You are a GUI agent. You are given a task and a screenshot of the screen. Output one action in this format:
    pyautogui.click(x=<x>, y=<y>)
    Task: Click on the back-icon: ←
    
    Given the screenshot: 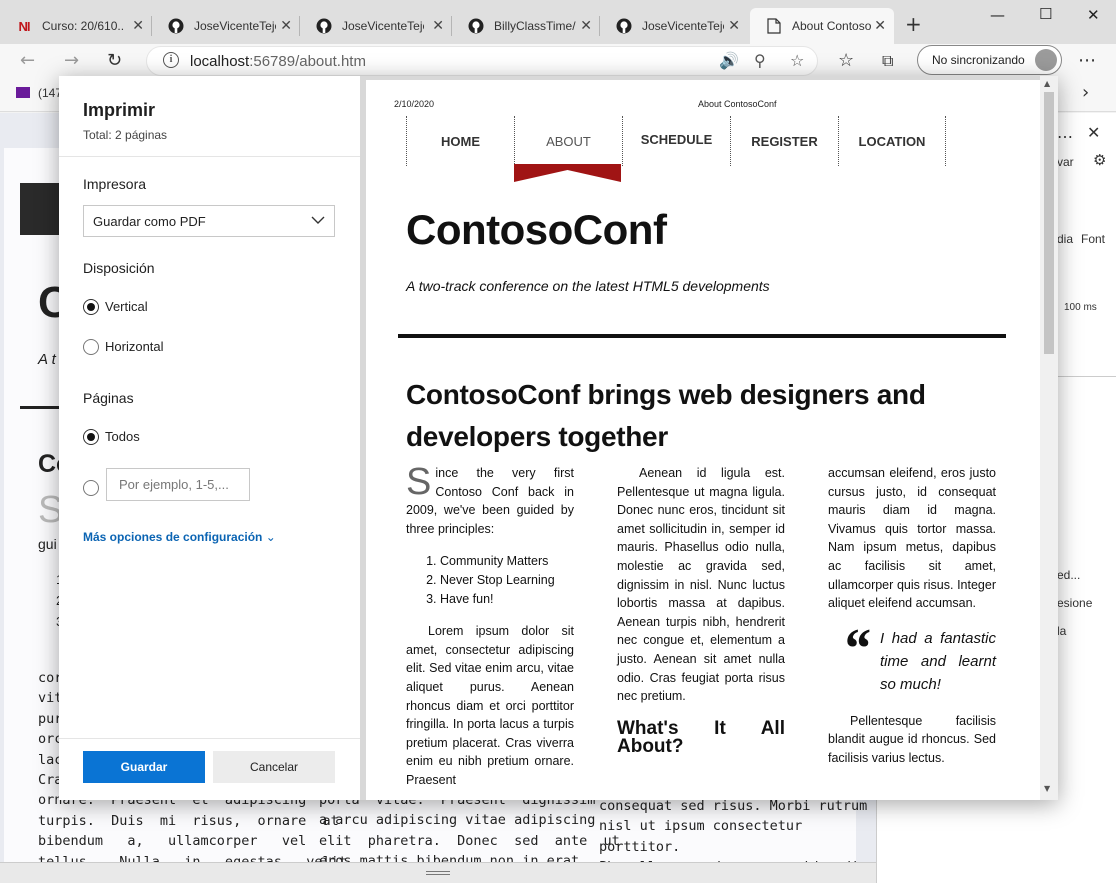 What is the action you would take?
    pyautogui.click(x=27, y=61)
    